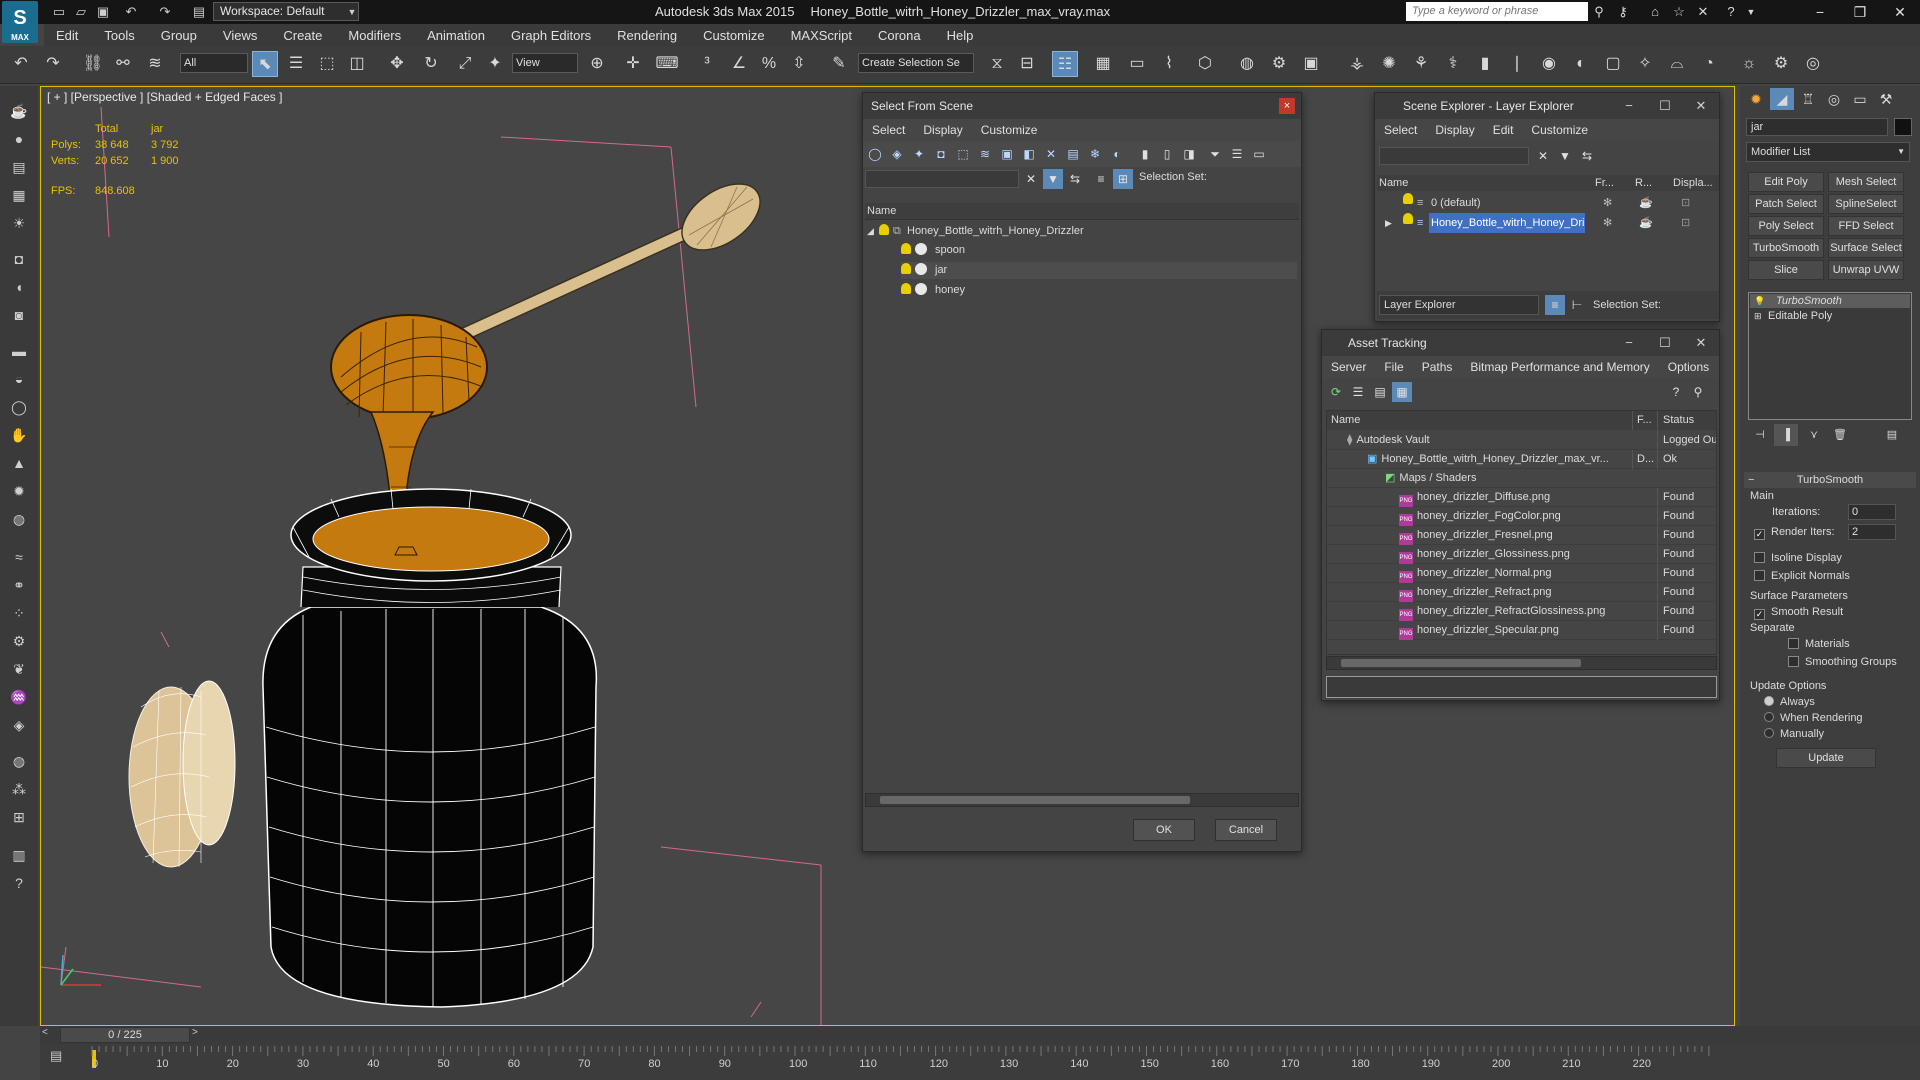 Image resolution: width=1920 pixels, height=1080 pixels. I want to click on vray-dome-icon: ⌓, so click(1677, 64).